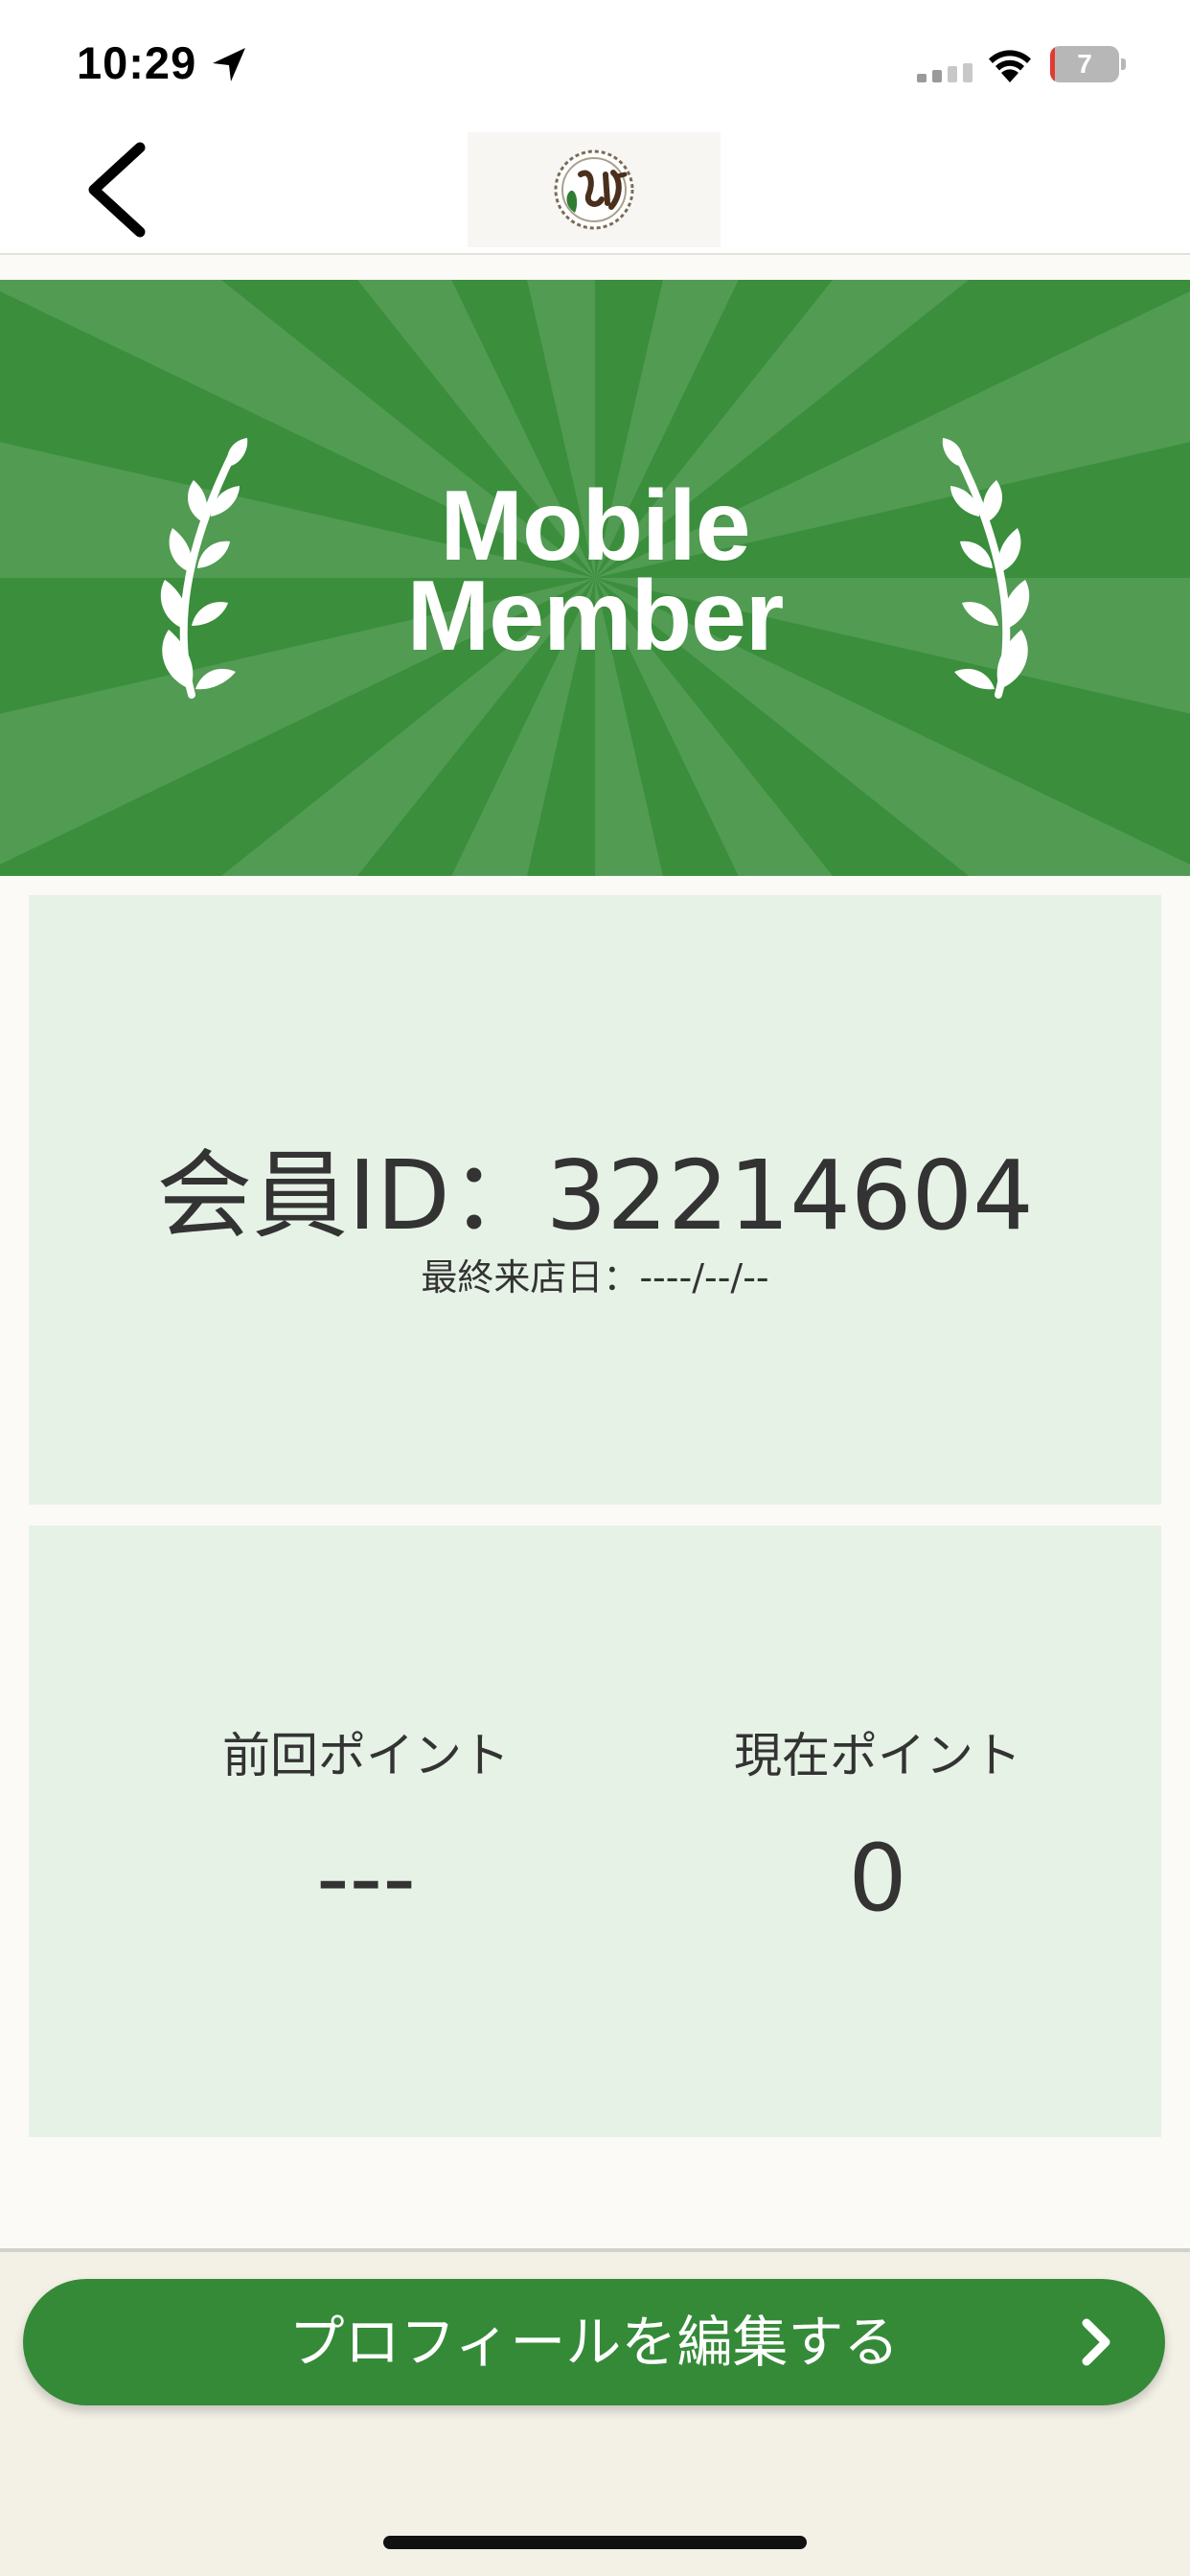 This screenshot has height=2576, width=1190. Describe the element at coordinates (366, 1878) in the screenshot. I see `previous-points-value: ---` at that location.